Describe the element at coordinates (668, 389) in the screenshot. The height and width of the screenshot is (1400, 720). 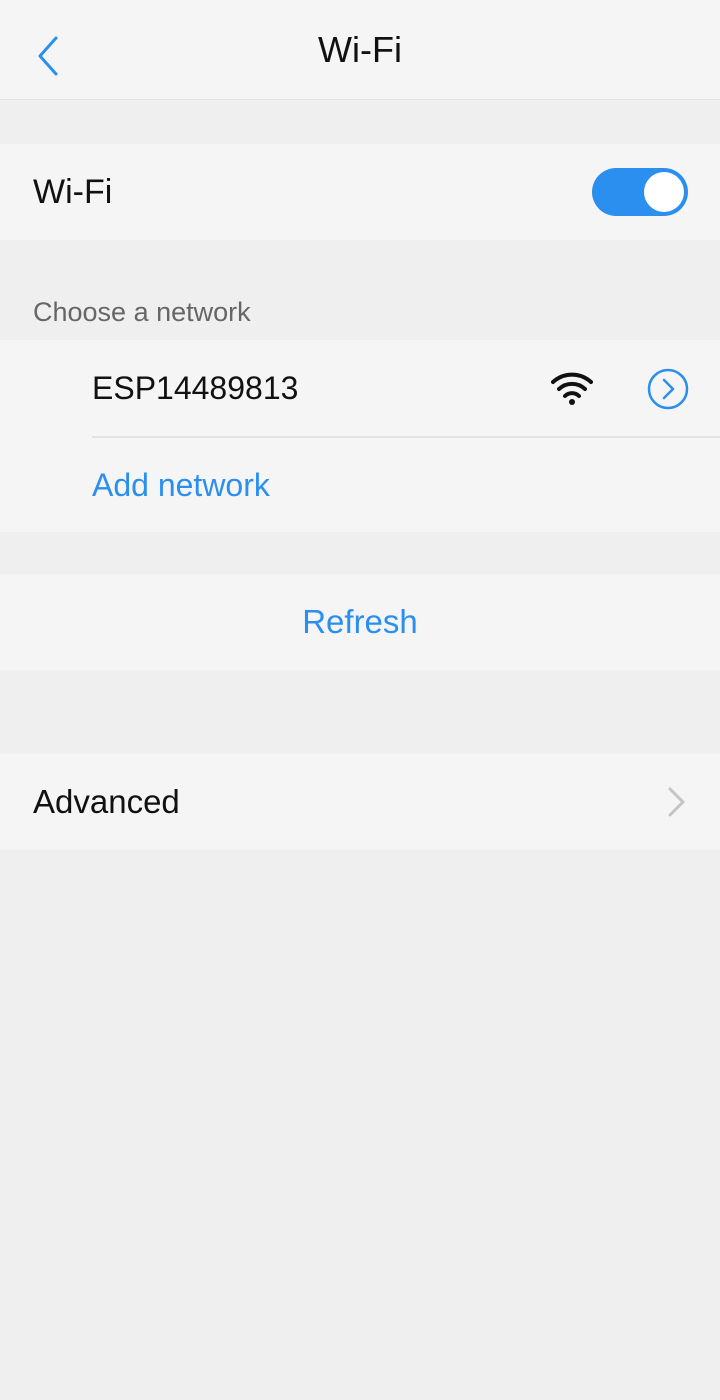
I see `chevron-circle-right-icon` at that location.